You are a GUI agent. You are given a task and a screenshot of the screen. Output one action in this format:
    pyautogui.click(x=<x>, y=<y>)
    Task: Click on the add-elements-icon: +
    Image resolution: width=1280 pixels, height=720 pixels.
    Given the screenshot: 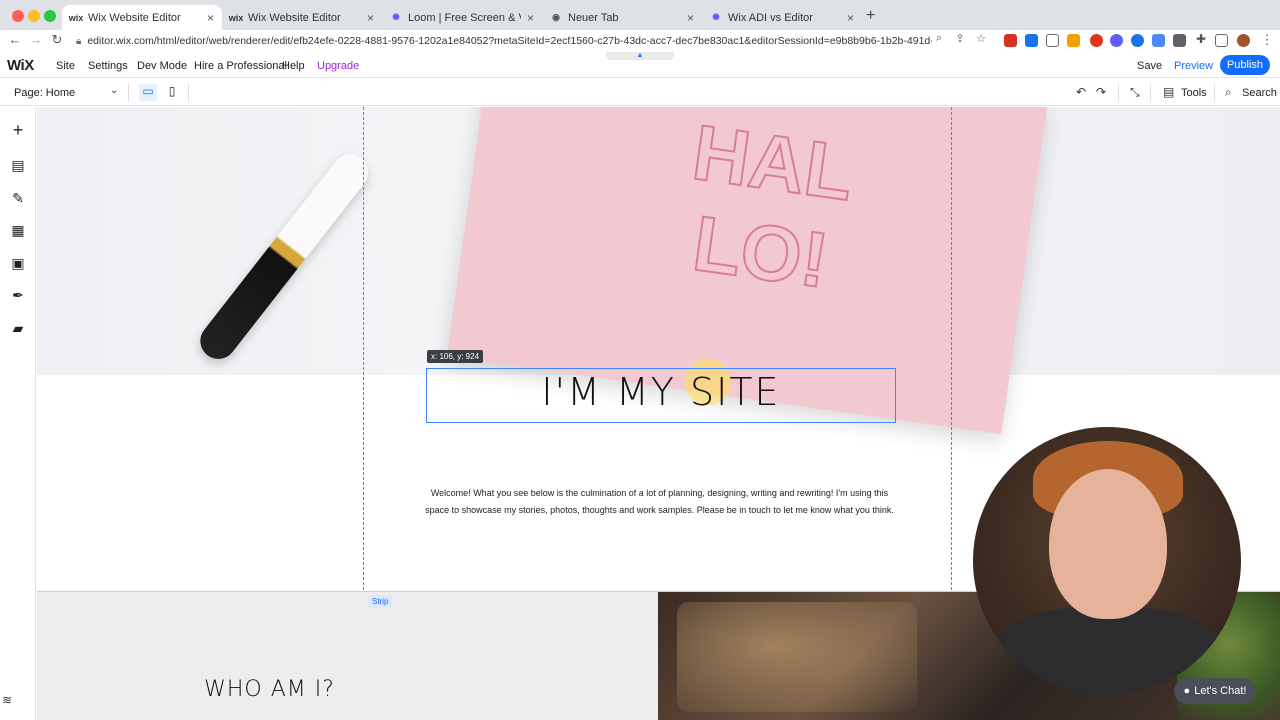 What is the action you would take?
    pyautogui.click(x=18, y=130)
    